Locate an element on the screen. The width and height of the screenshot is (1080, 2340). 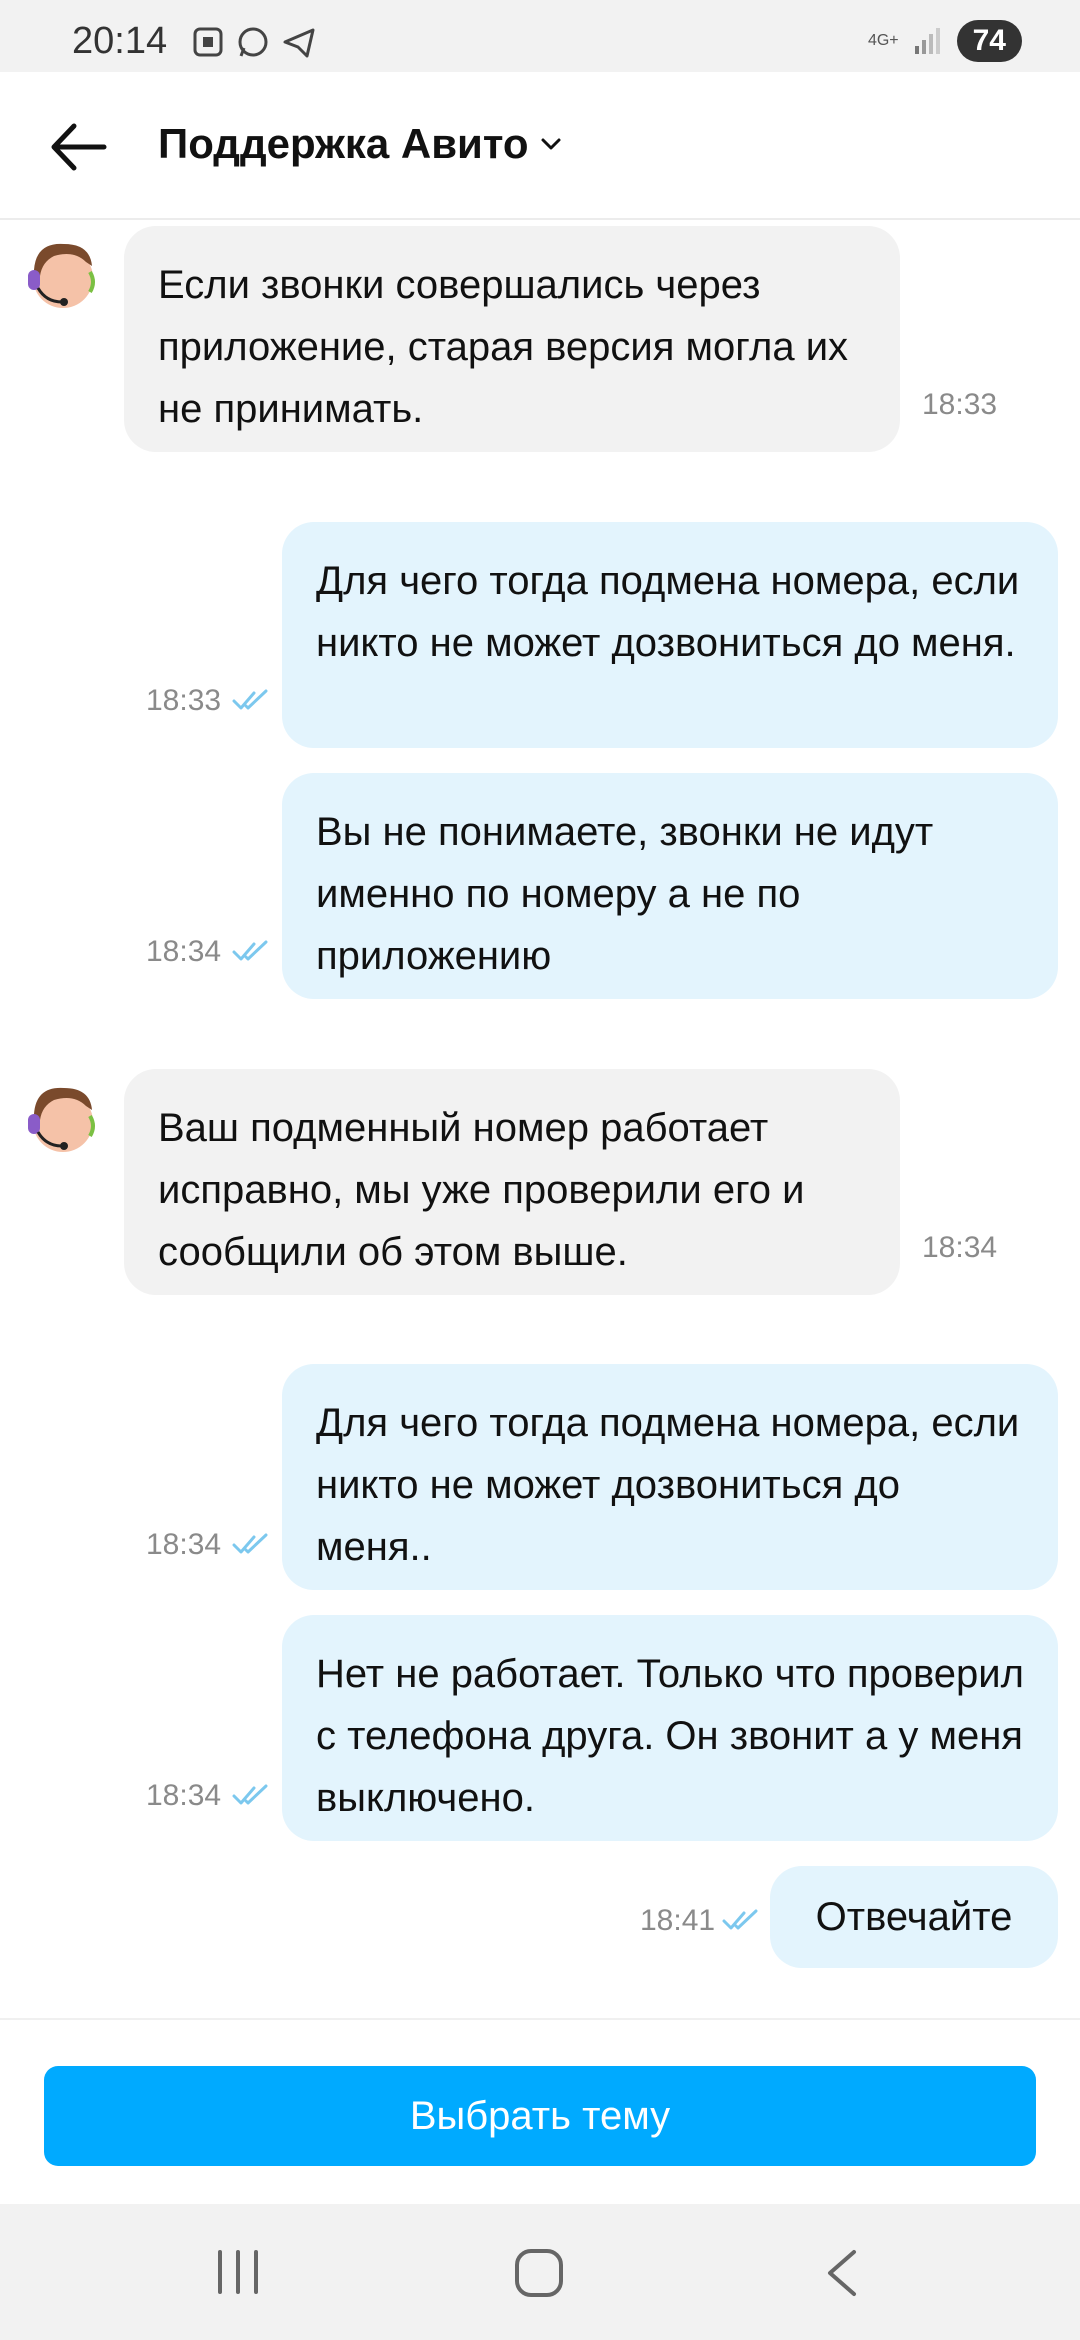
signal-icon is located at coordinates (927, 41).